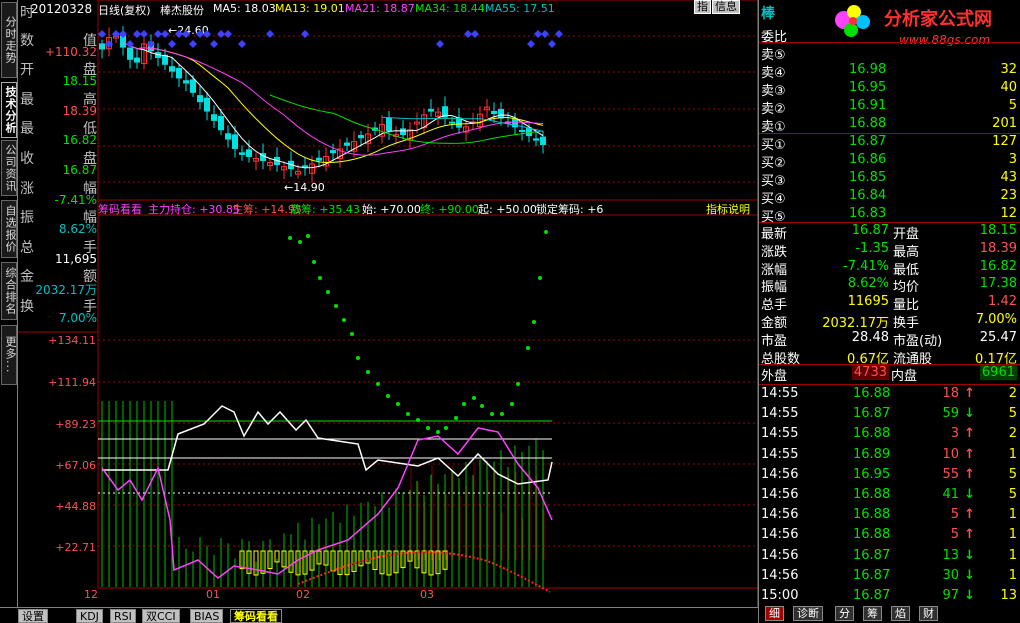 This screenshot has width=1020, height=623. What do you see at coordinates (900, 613) in the screenshot?
I see `right-tab-4: 焰` at bounding box center [900, 613].